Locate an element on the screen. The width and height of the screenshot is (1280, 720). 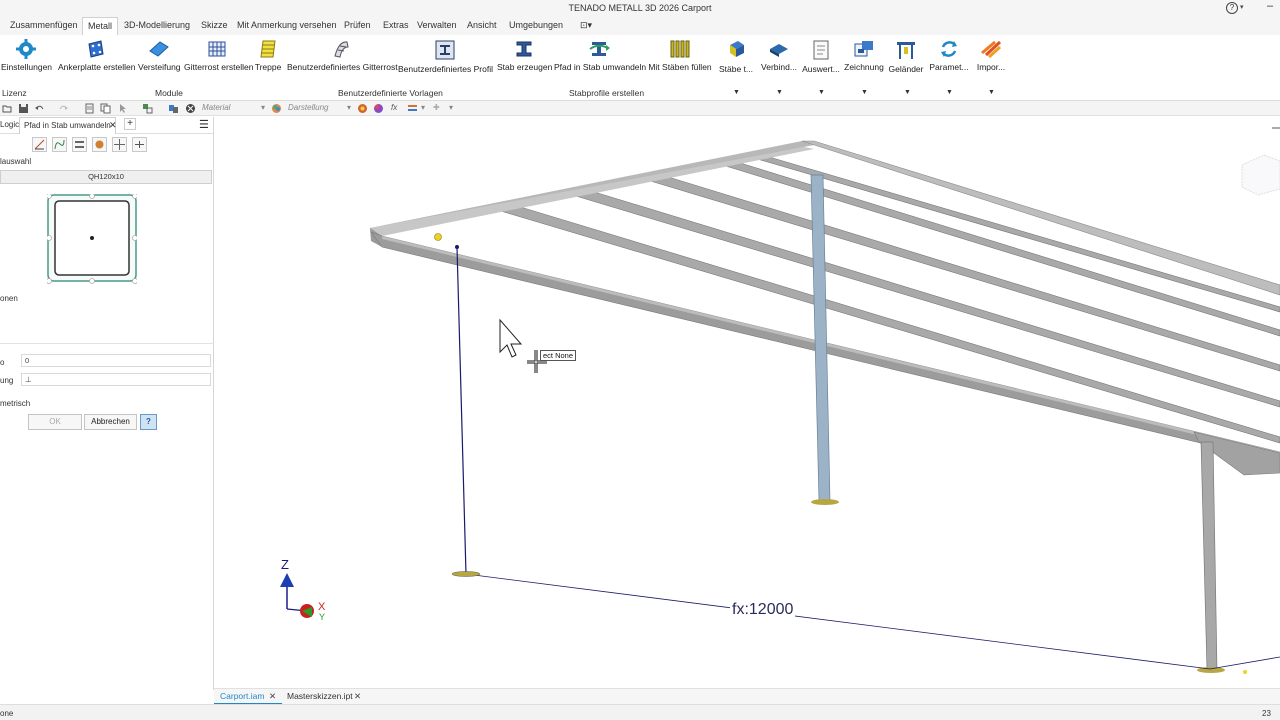
save-icon is located at coordinates (23, 108).